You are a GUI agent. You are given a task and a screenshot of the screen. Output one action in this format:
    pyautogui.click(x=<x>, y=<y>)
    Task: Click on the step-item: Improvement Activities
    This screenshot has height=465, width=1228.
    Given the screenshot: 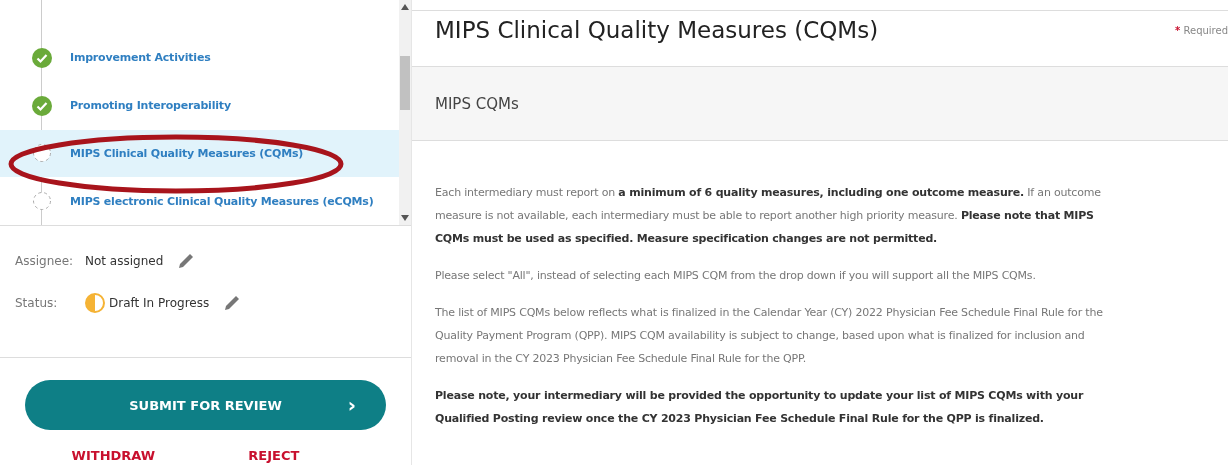 What is the action you would take?
    pyautogui.click(x=199, y=58)
    